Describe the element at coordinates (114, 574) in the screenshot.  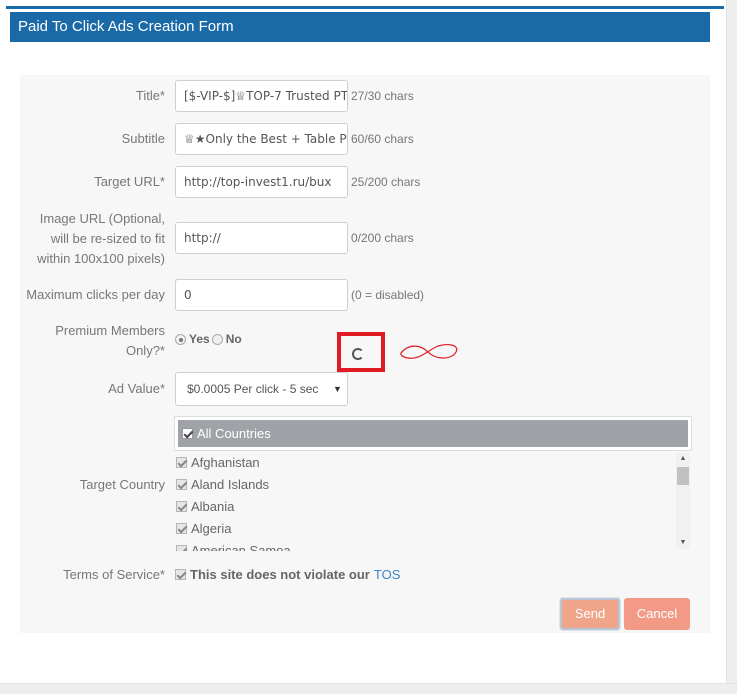
I see `tos-label: Terms of Service*` at that location.